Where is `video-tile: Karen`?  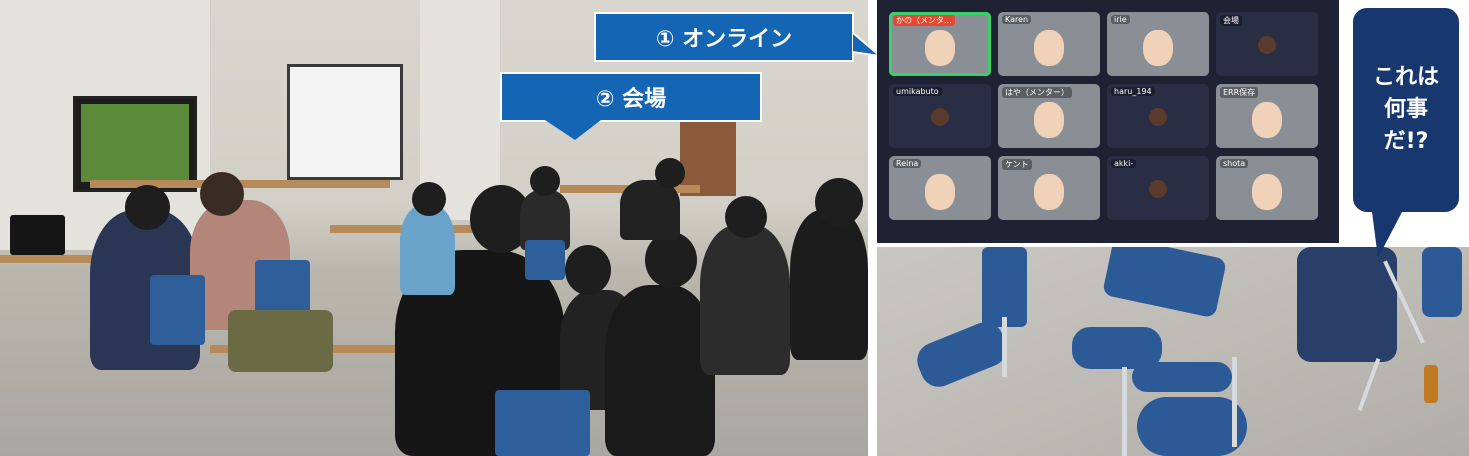 video-tile: Karen is located at coordinates (1049, 44).